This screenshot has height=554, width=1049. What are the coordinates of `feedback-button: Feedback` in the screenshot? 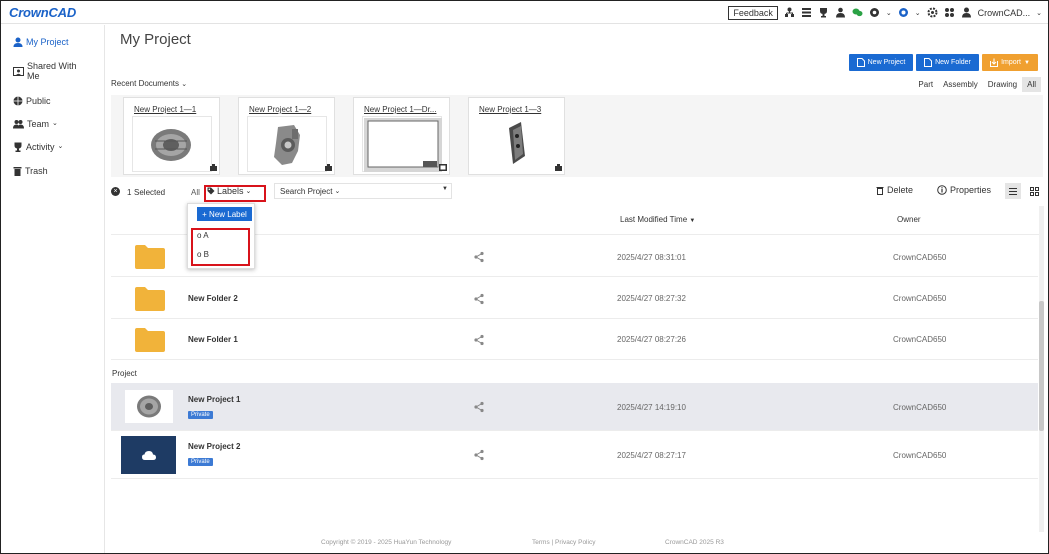 It's located at (753, 12).